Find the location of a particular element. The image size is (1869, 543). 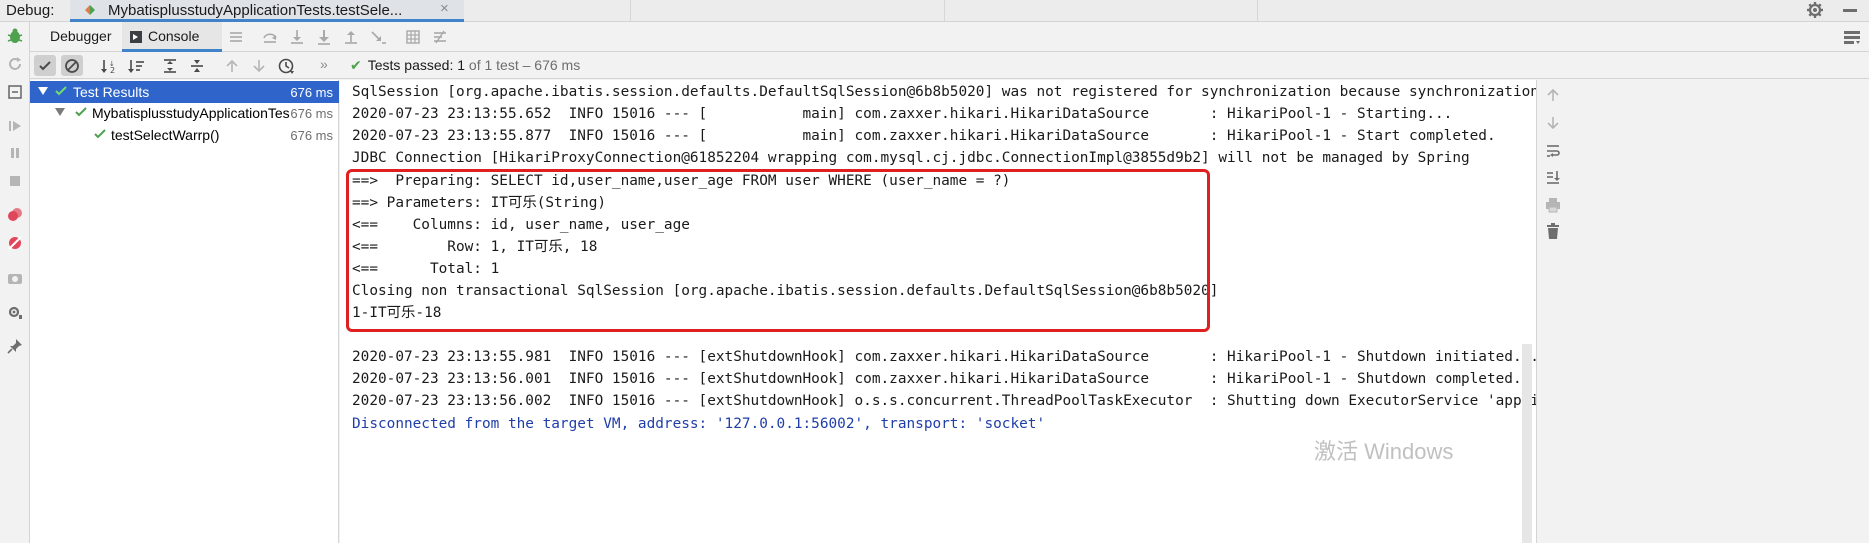

step-into-icon is located at coordinates (297, 37).